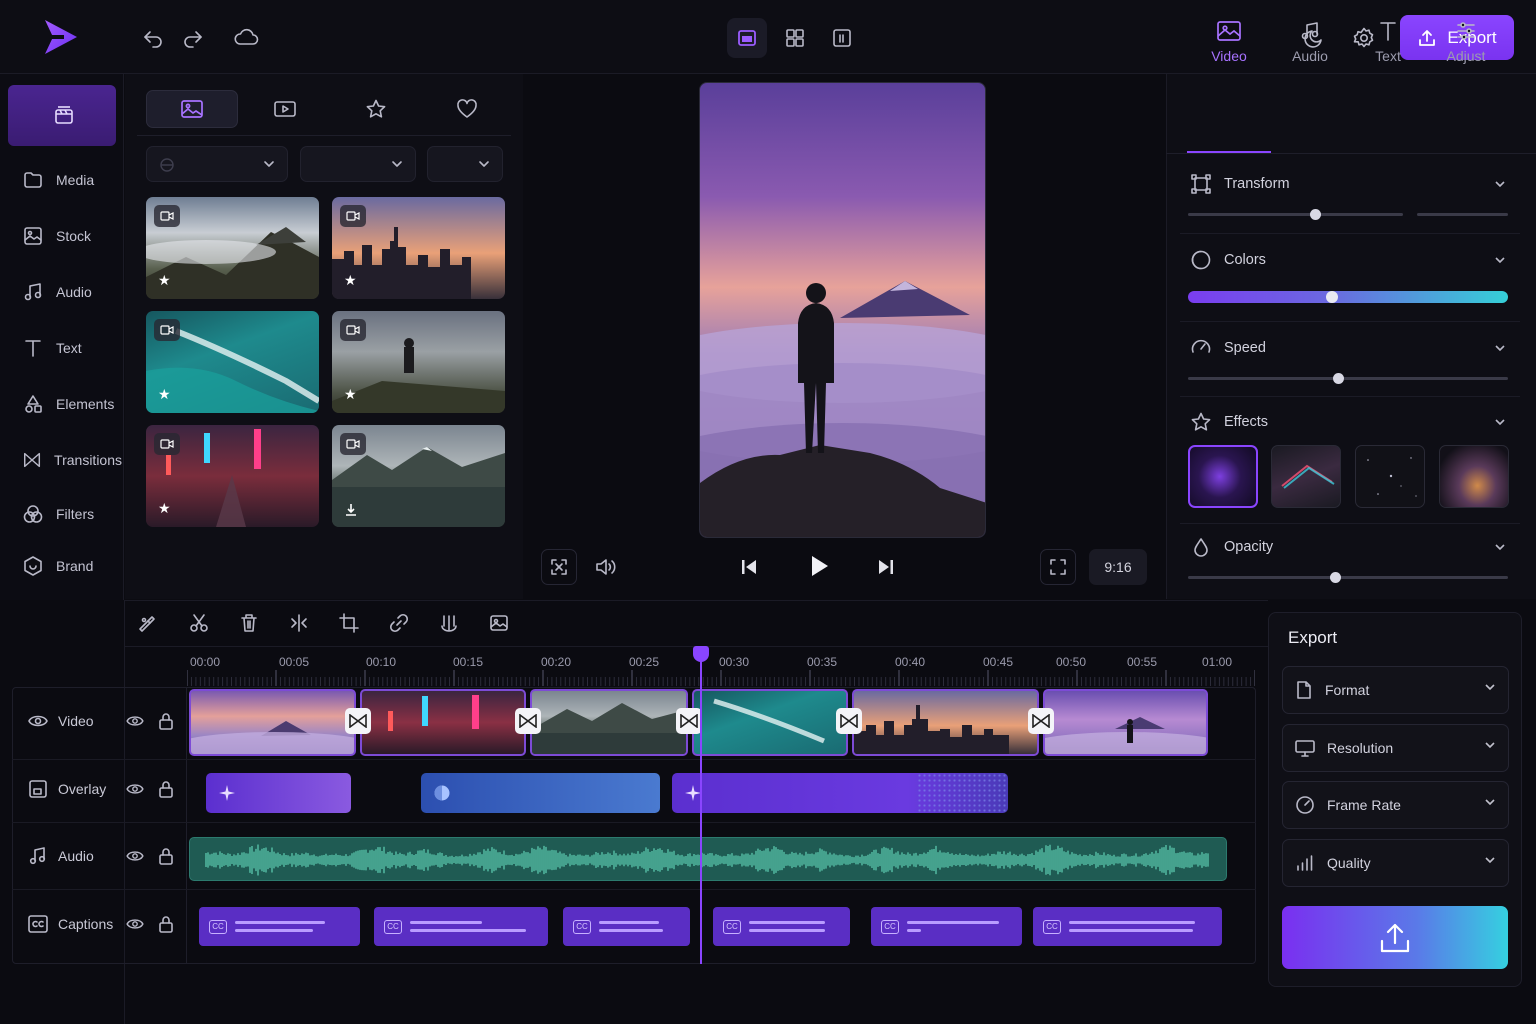 Image resolution: width=1536 pixels, height=1024 pixels. What do you see at coordinates (1395, 863) in the screenshot?
I see `export-quality-select: Quality` at bounding box center [1395, 863].